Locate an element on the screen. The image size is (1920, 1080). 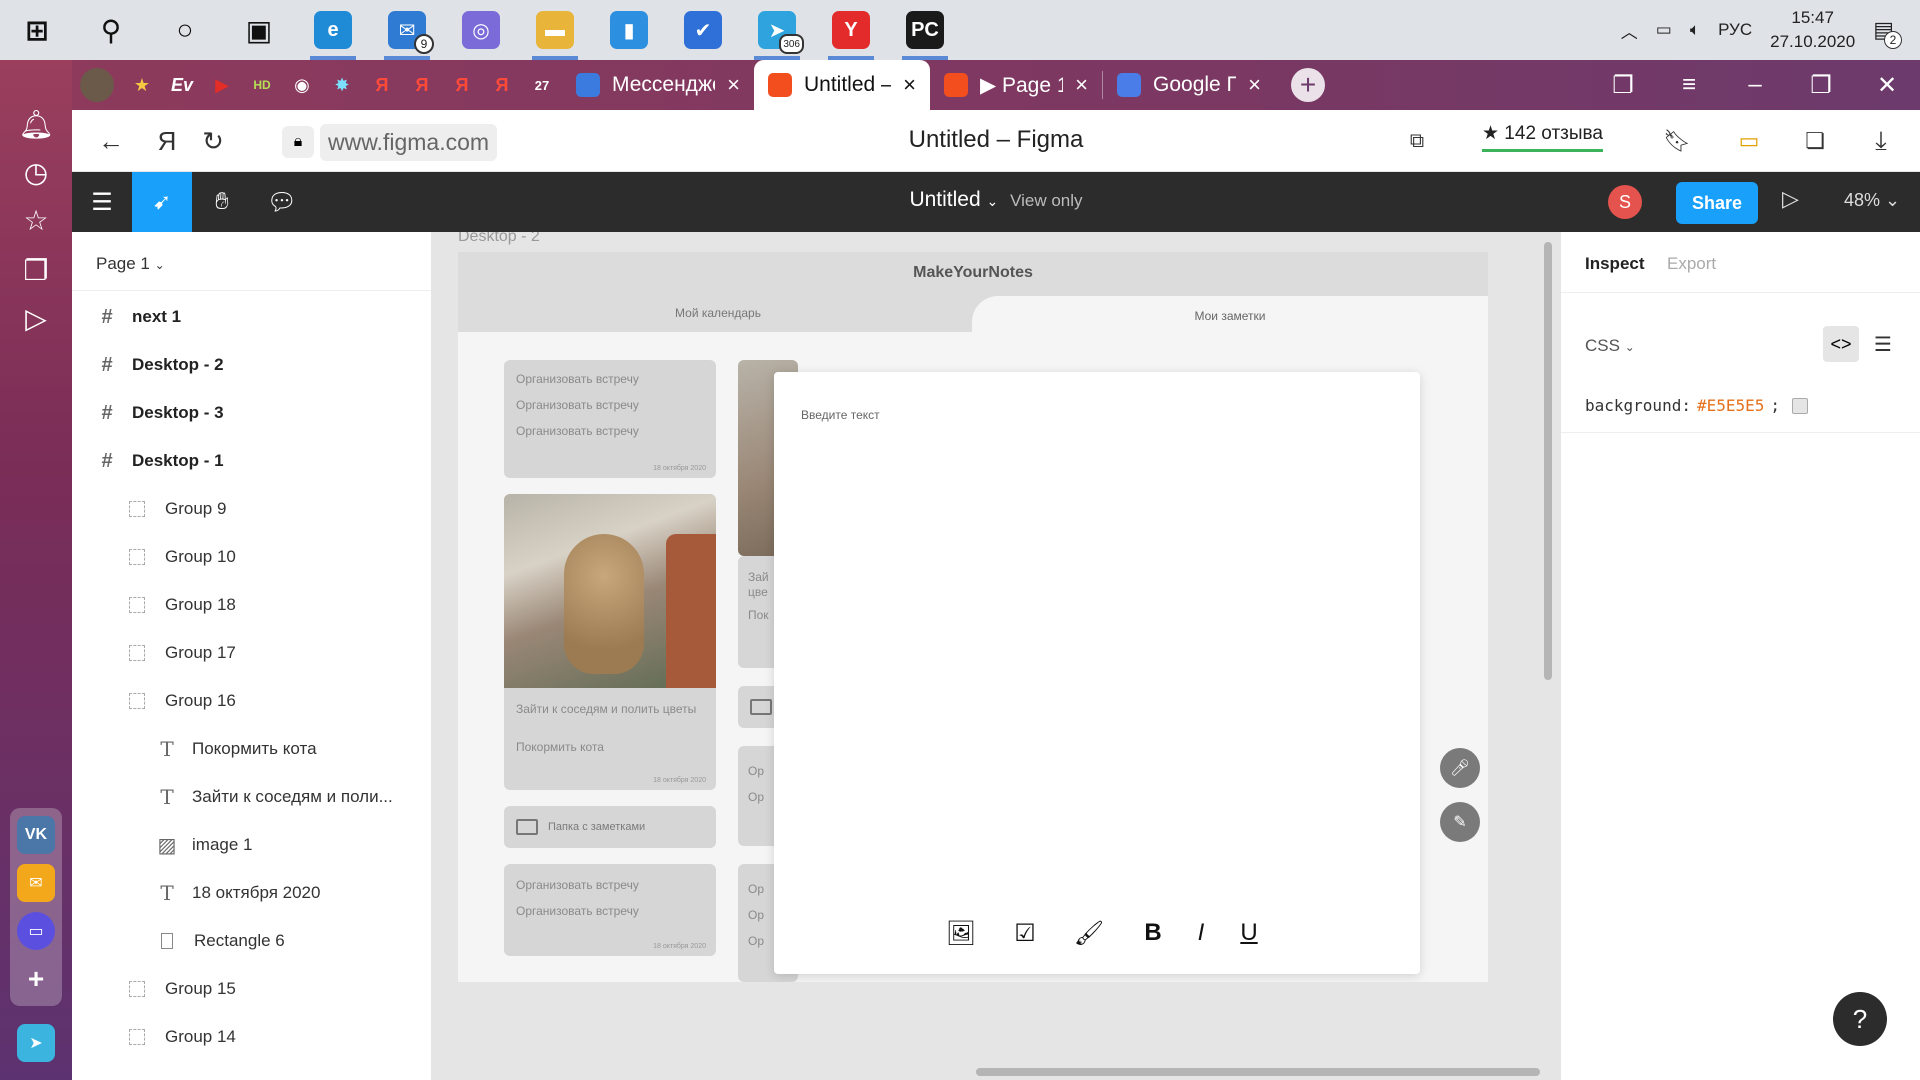
pinned-youtube-icon: ▶ is located at coordinates (222, 85).